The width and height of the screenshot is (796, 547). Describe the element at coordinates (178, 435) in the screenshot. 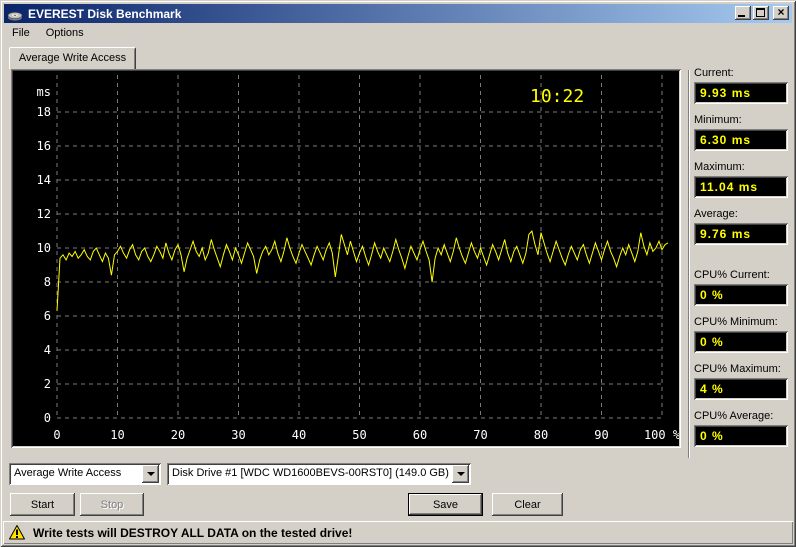

I see `svg-text: 20` at that location.